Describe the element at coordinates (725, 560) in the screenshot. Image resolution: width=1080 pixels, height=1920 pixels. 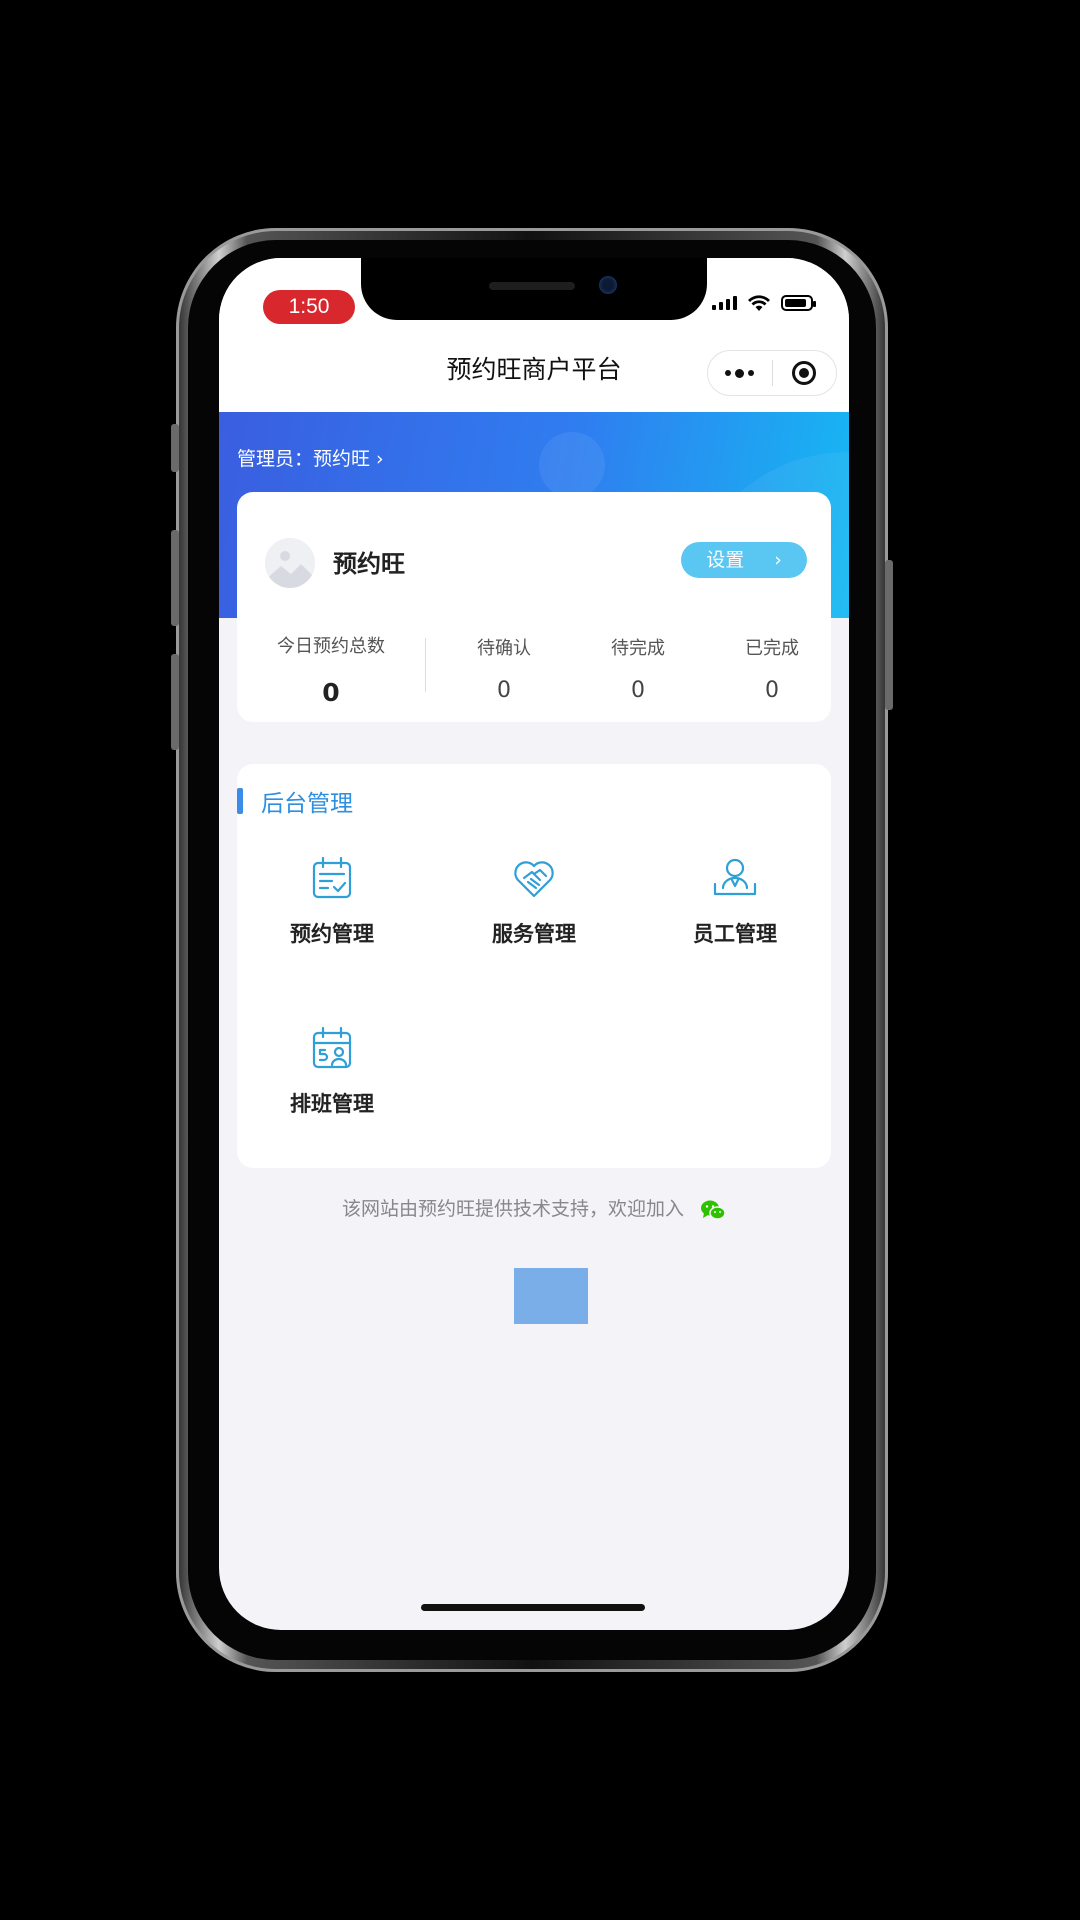
I see `settings-label: 设置` at that location.